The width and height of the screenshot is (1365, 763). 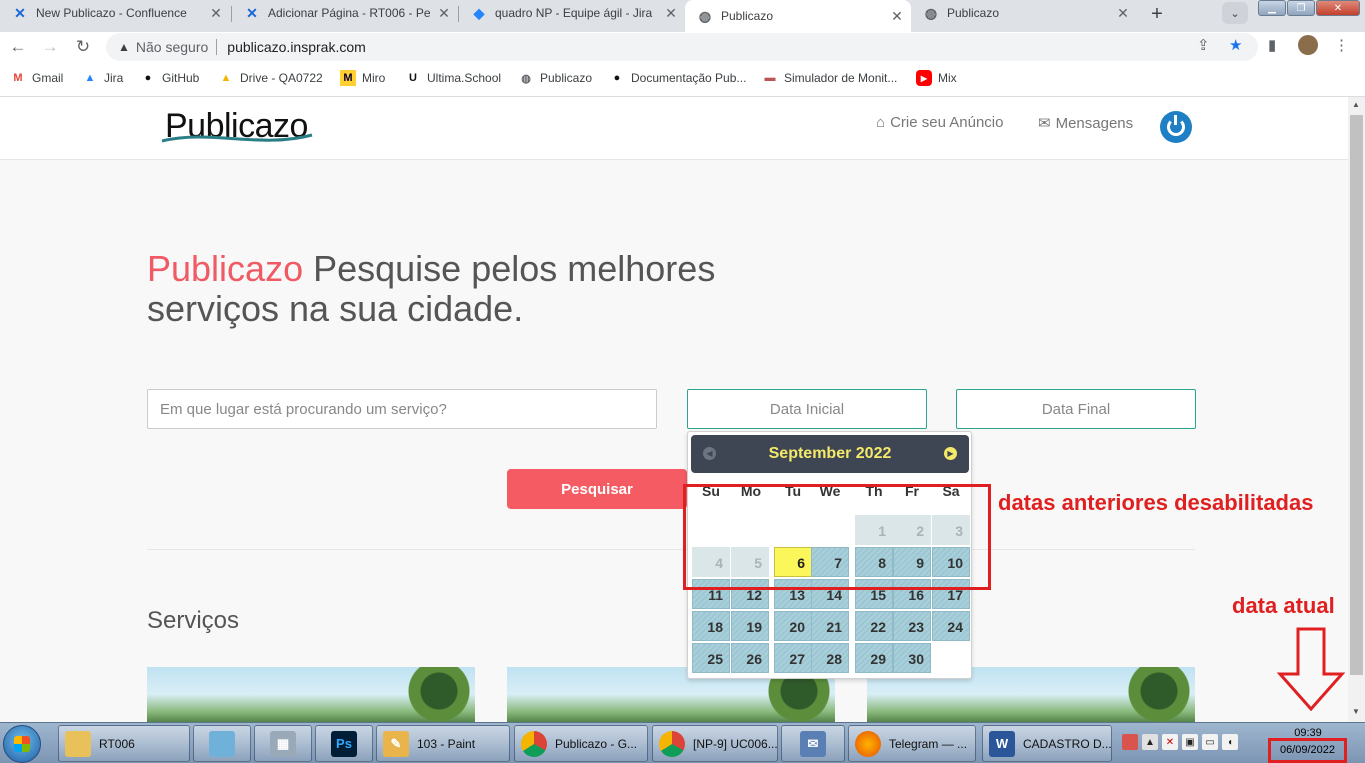 What do you see at coordinates (443, 743) in the screenshot?
I see `taskbar-item-paint: ✎ 103 - Paint` at bounding box center [443, 743].